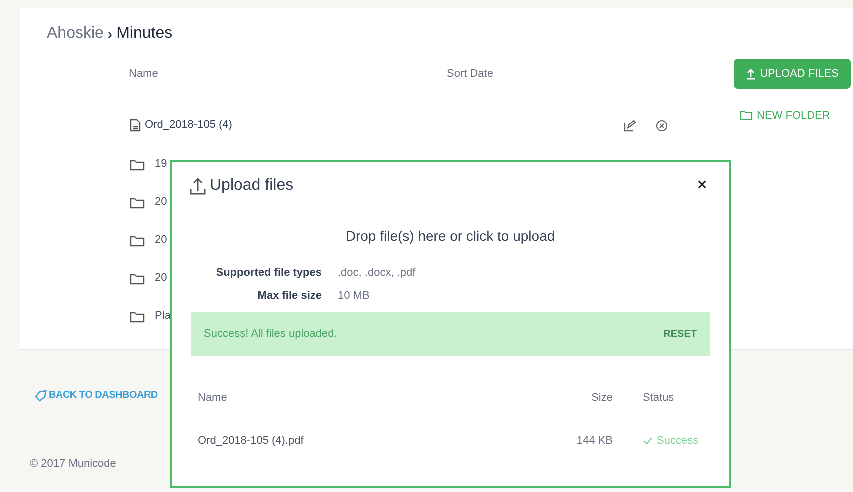 Image resolution: width=853 pixels, height=492 pixels. What do you see at coordinates (594, 441) in the screenshot?
I see `table-cell-text: 144 KB` at bounding box center [594, 441].